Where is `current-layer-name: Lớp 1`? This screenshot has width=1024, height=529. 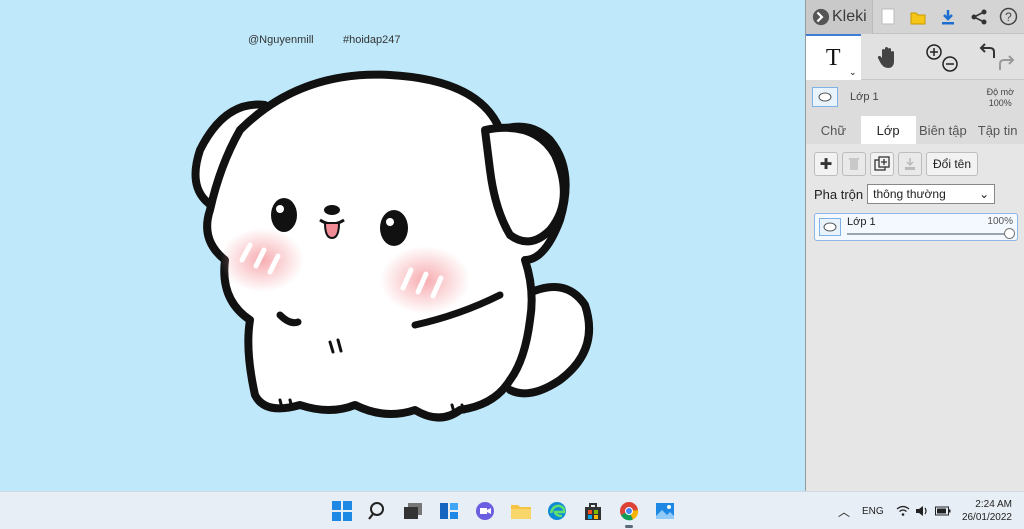 current-layer-name: Lớp 1 is located at coordinates (864, 97).